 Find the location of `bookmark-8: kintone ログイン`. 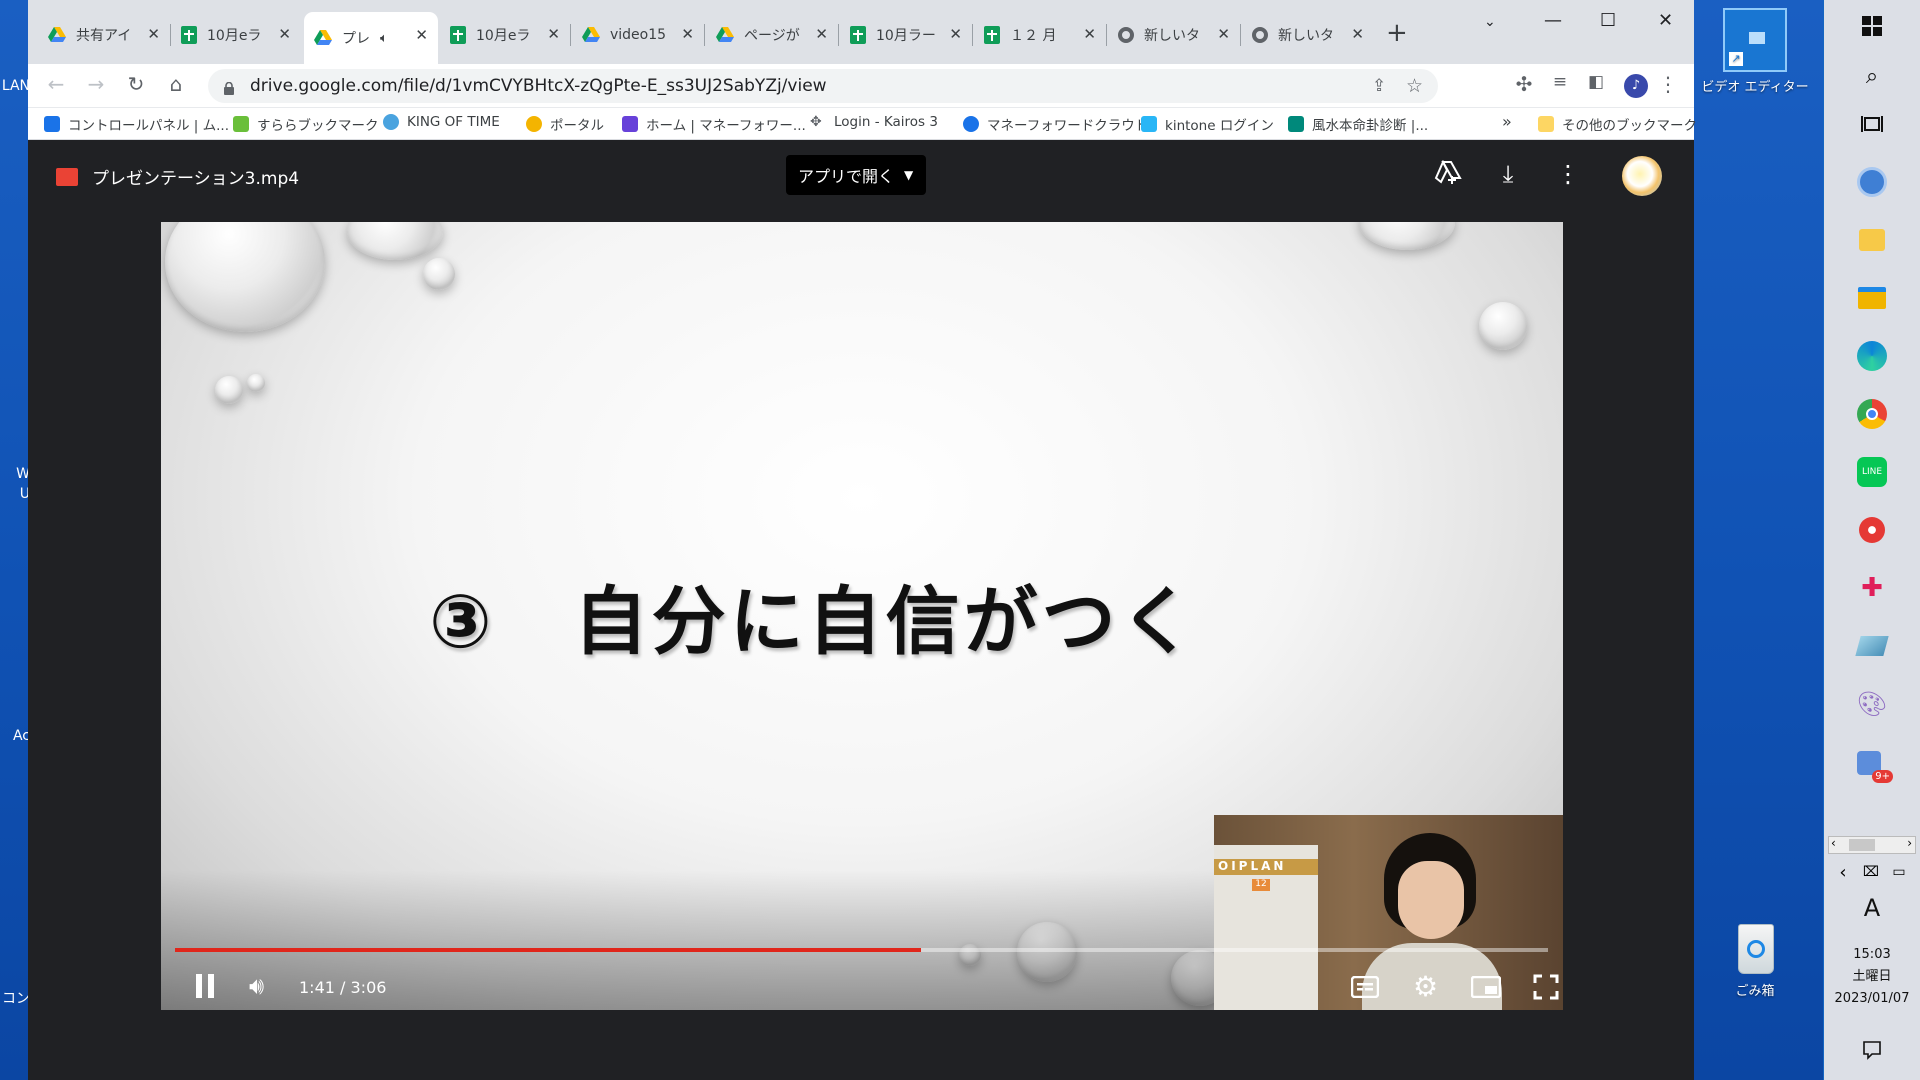

bookmark-8: kintone ログイン is located at coordinates (1207, 124).